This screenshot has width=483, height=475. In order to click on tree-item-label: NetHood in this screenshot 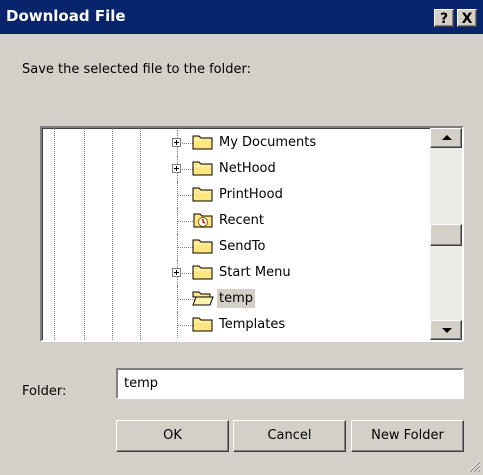, I will do `click(247, 168)`.